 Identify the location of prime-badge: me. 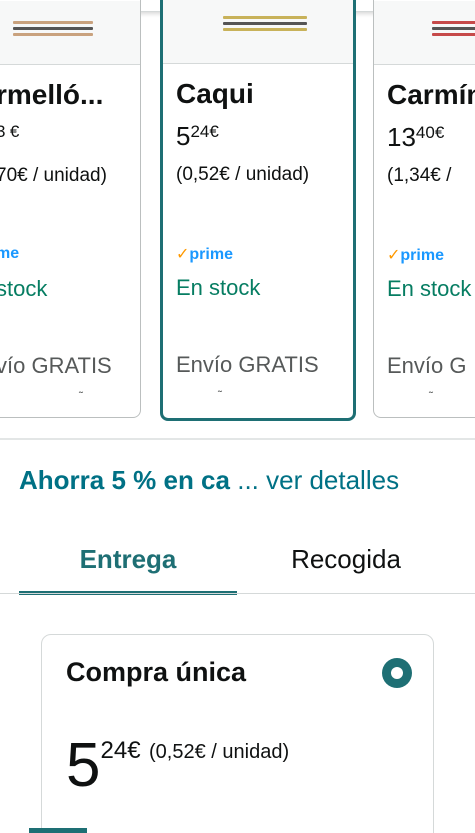
(10, 253).